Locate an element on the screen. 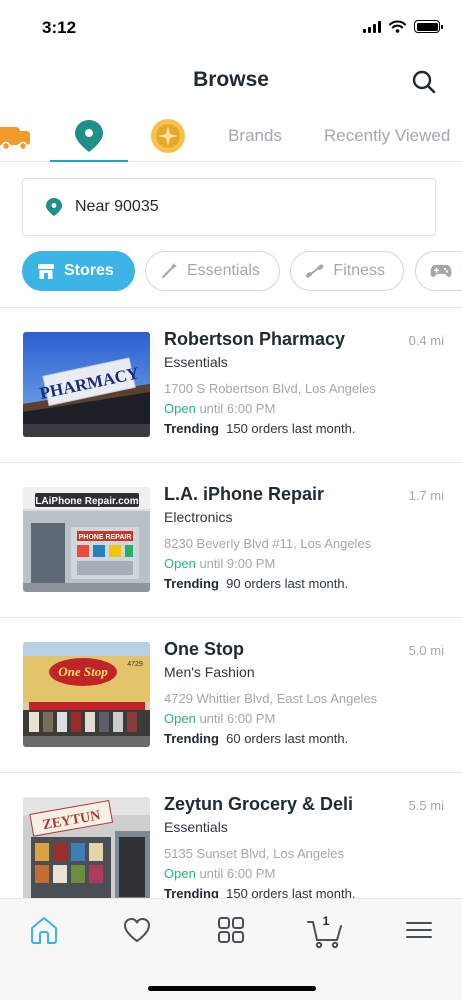 Image resolution: width=462 pixels, height=1000 pixels. chip-fitness-label: Fitness is located at coordinates (359, 270).